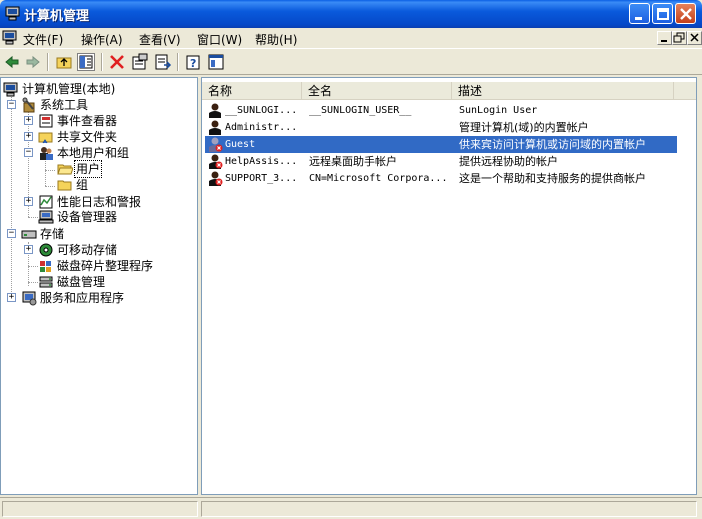 This screenshot has width=702, height=519. What do you see at coordinates (441, 127) in the screenshot?
I see `table-row: Administr... 管理计算机(域)的内置帐户` at bounding box center [441, 127].